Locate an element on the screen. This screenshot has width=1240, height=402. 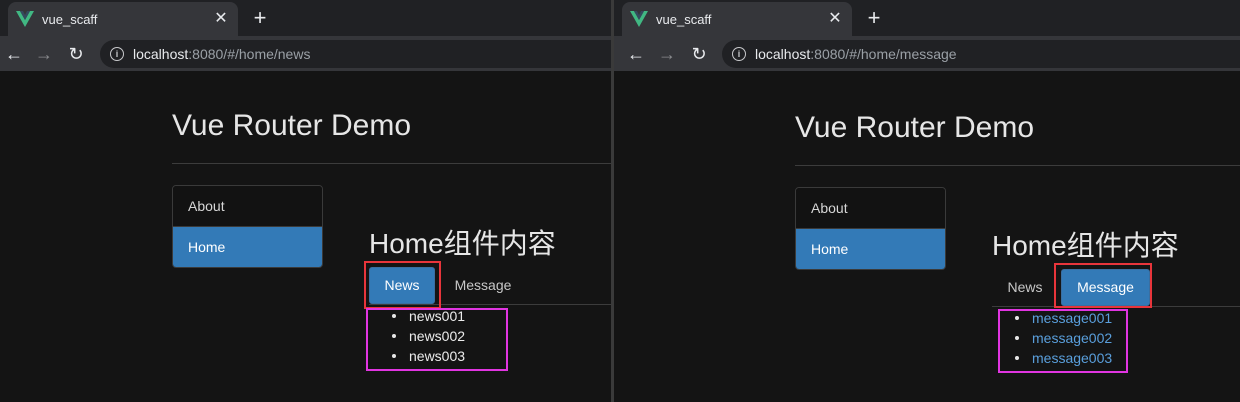
address-bar: i localhost:8080/#/home/news is located at coordinates (355, 54).